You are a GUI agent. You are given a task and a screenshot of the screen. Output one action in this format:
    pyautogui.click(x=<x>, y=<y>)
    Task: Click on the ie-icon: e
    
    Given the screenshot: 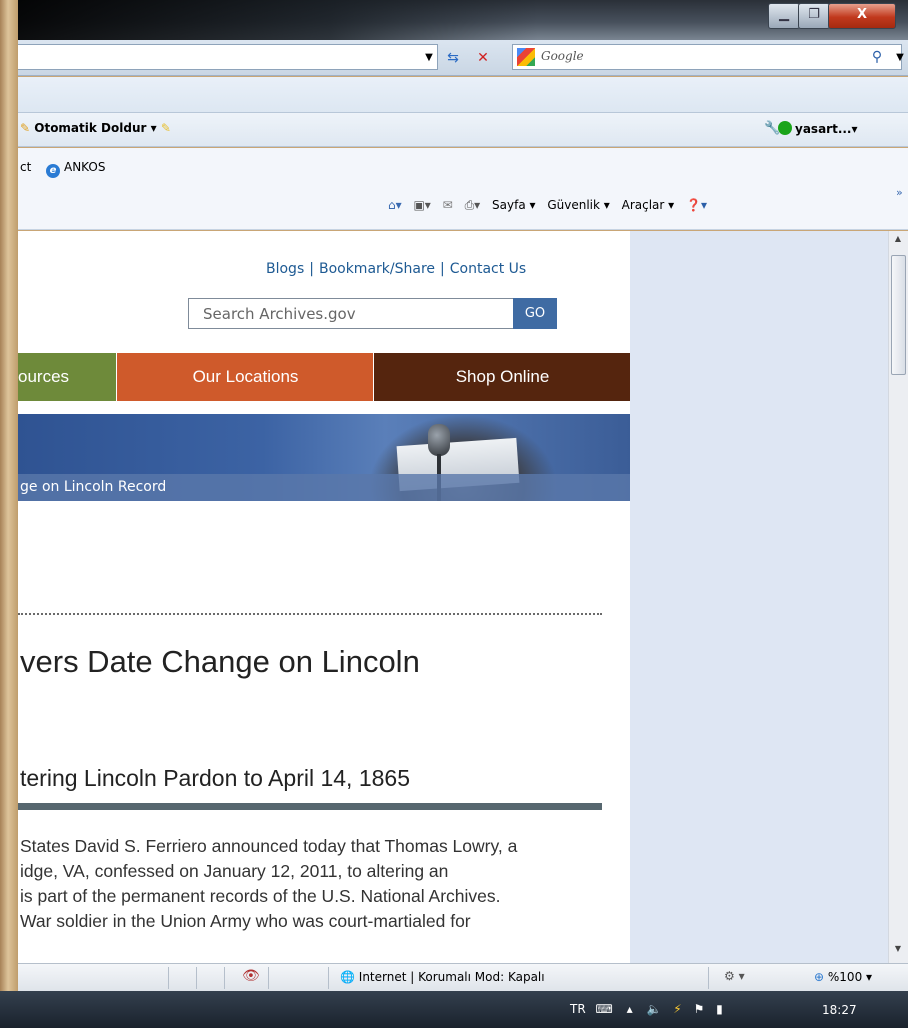 What is the action you would take?
    pyautogui.click(x=53, y=171)
    